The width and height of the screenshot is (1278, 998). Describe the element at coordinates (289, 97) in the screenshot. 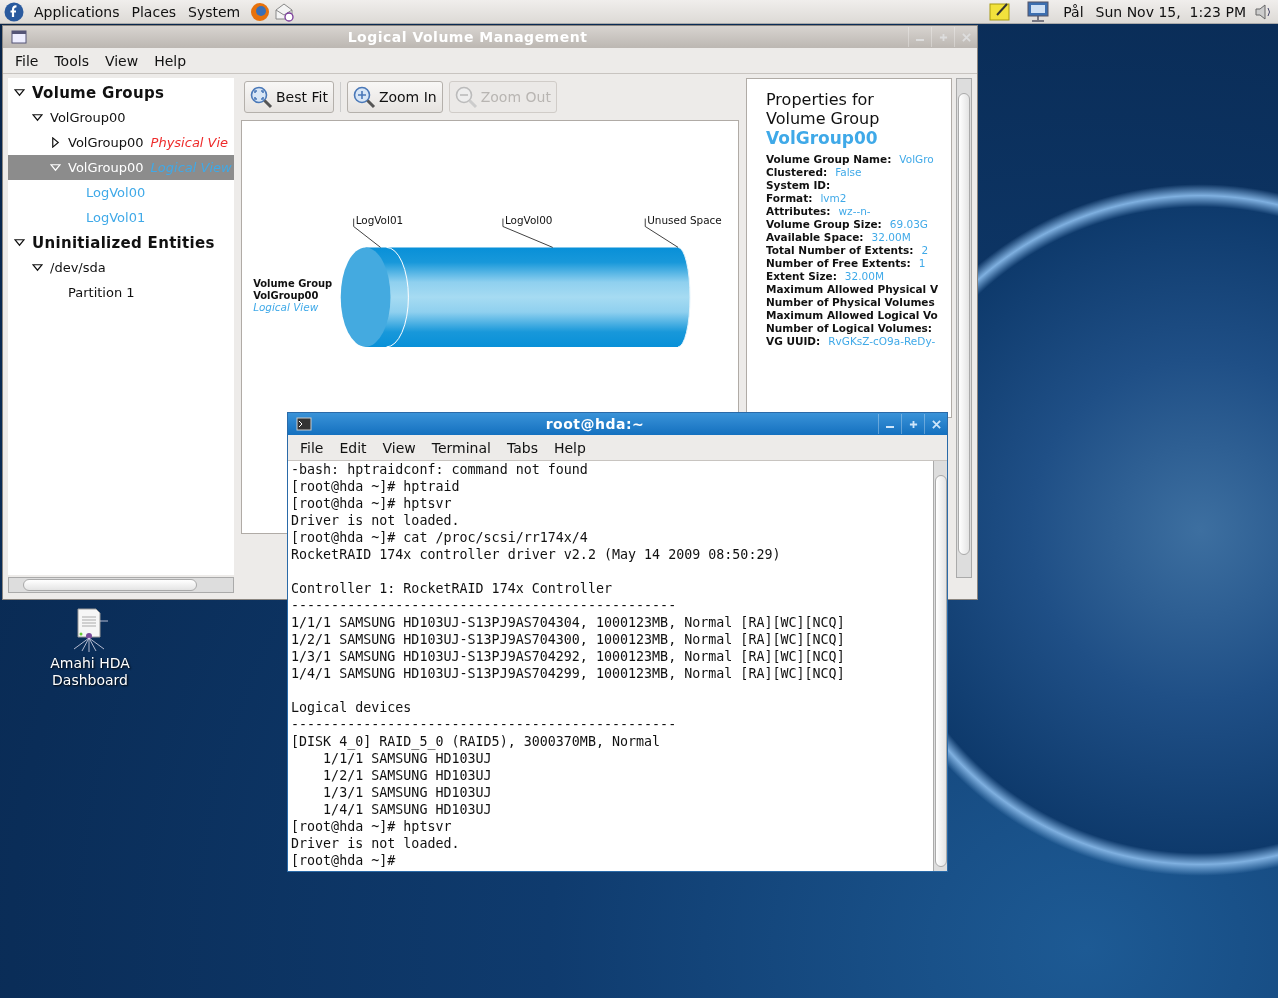

I see `toolbar-button: Best Fit` at that location.